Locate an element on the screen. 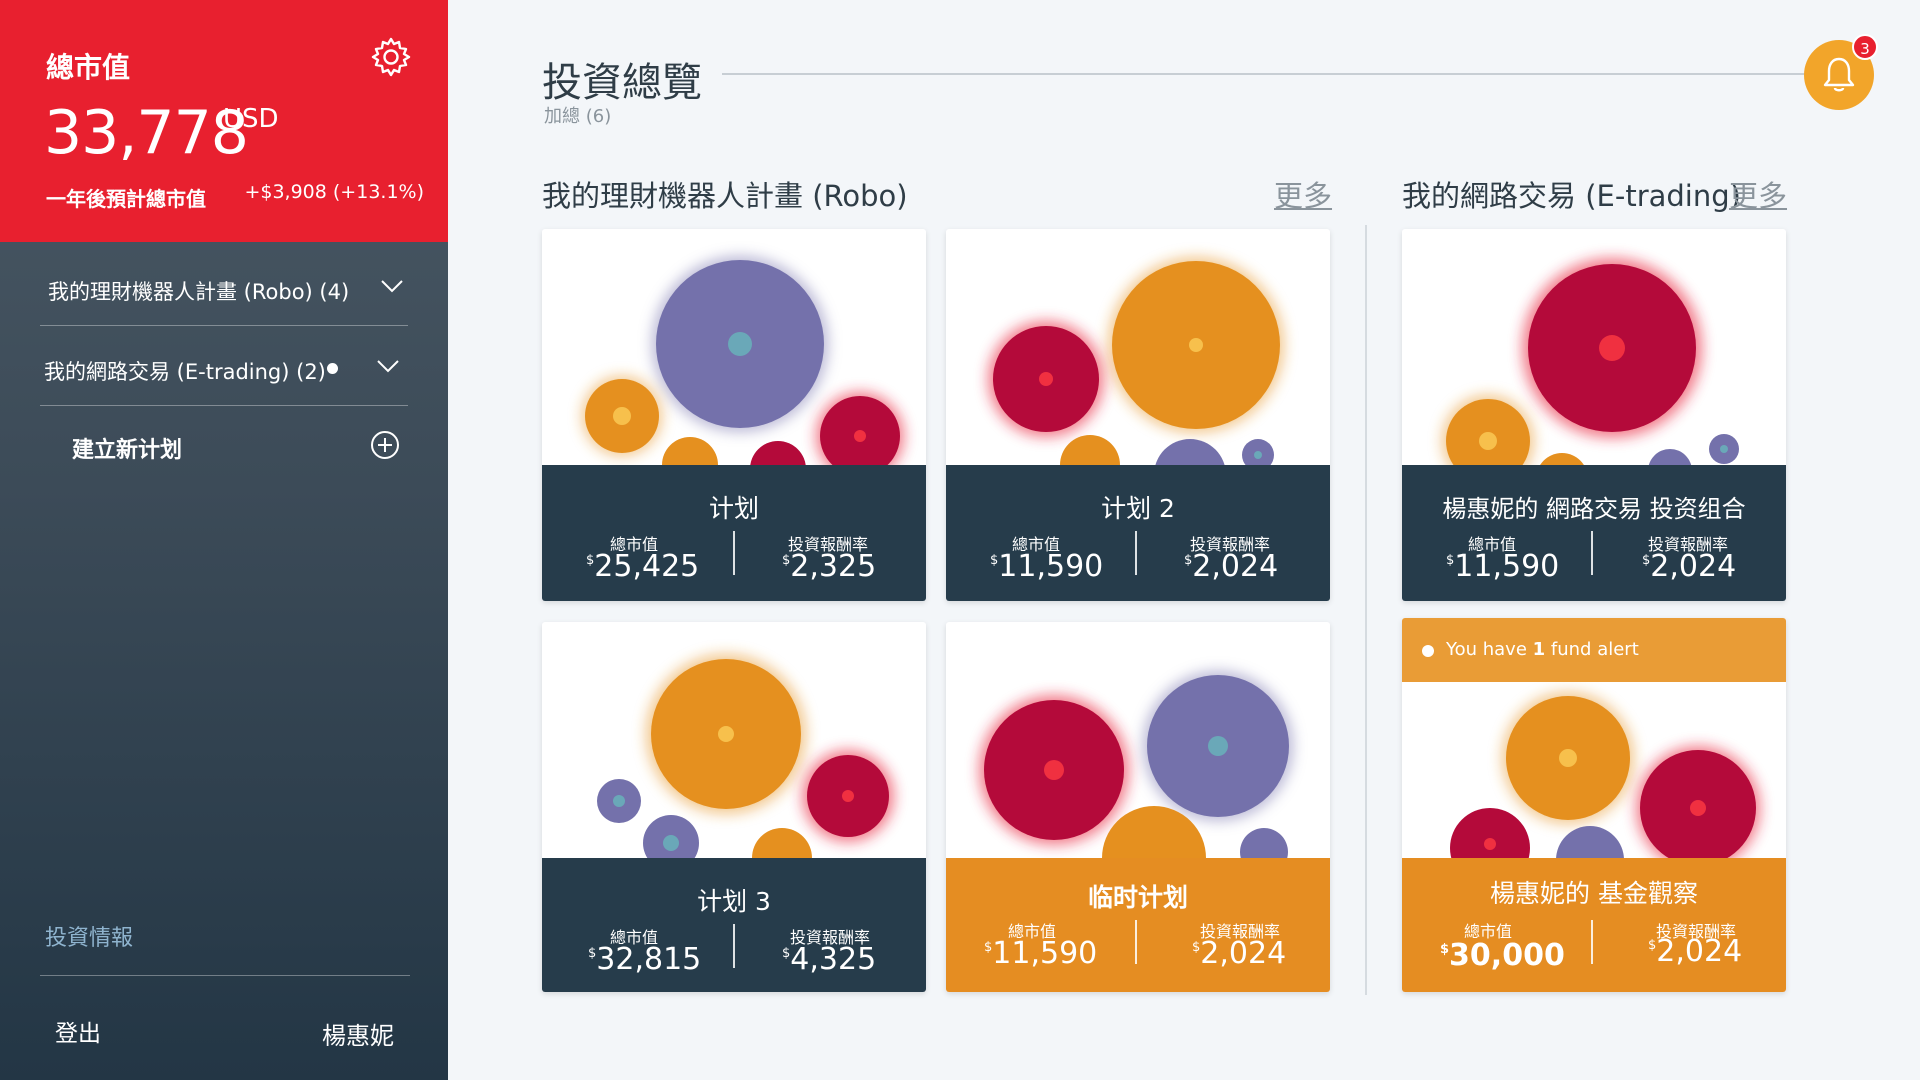  gear-icon is located at coordinates (391, 57).